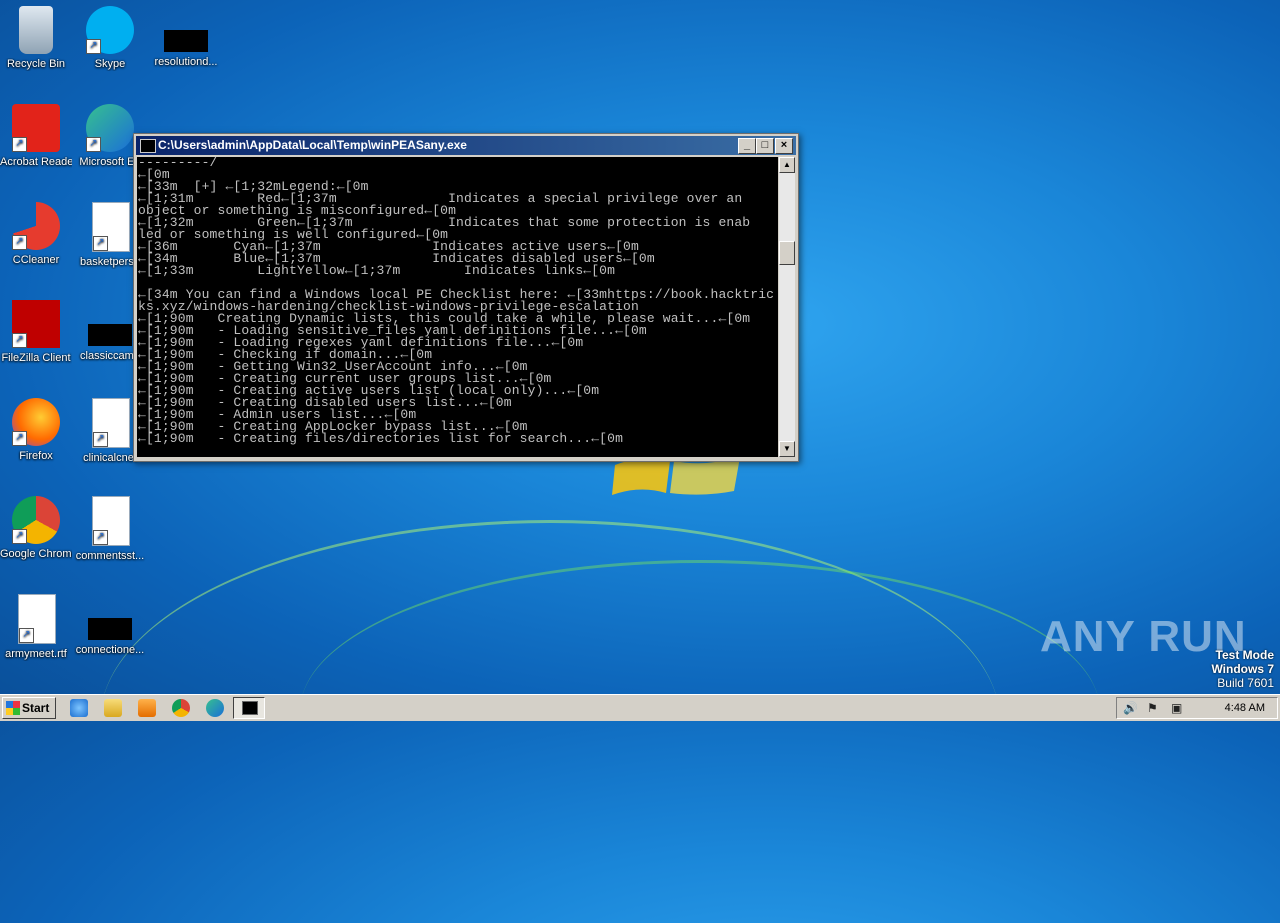 This screenshot has height=923, width=1280. I want to click on desktop-icon: ↗ FileZilla Client, so click(36, 332).